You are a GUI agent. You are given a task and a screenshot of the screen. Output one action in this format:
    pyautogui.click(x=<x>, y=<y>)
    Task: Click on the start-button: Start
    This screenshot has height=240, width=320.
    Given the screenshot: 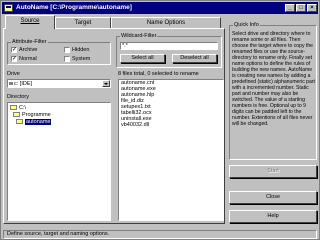 What is the action you would take?
    pyautogui.click(x=273, y=171)
    